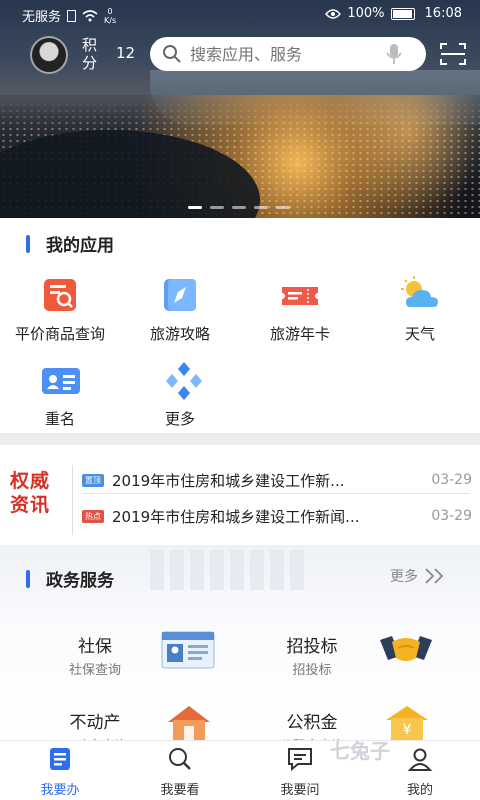  What do you see at coordinates (402, 13) in the screenshot?
I see `battery-icon` at bounding box center [402, 13].